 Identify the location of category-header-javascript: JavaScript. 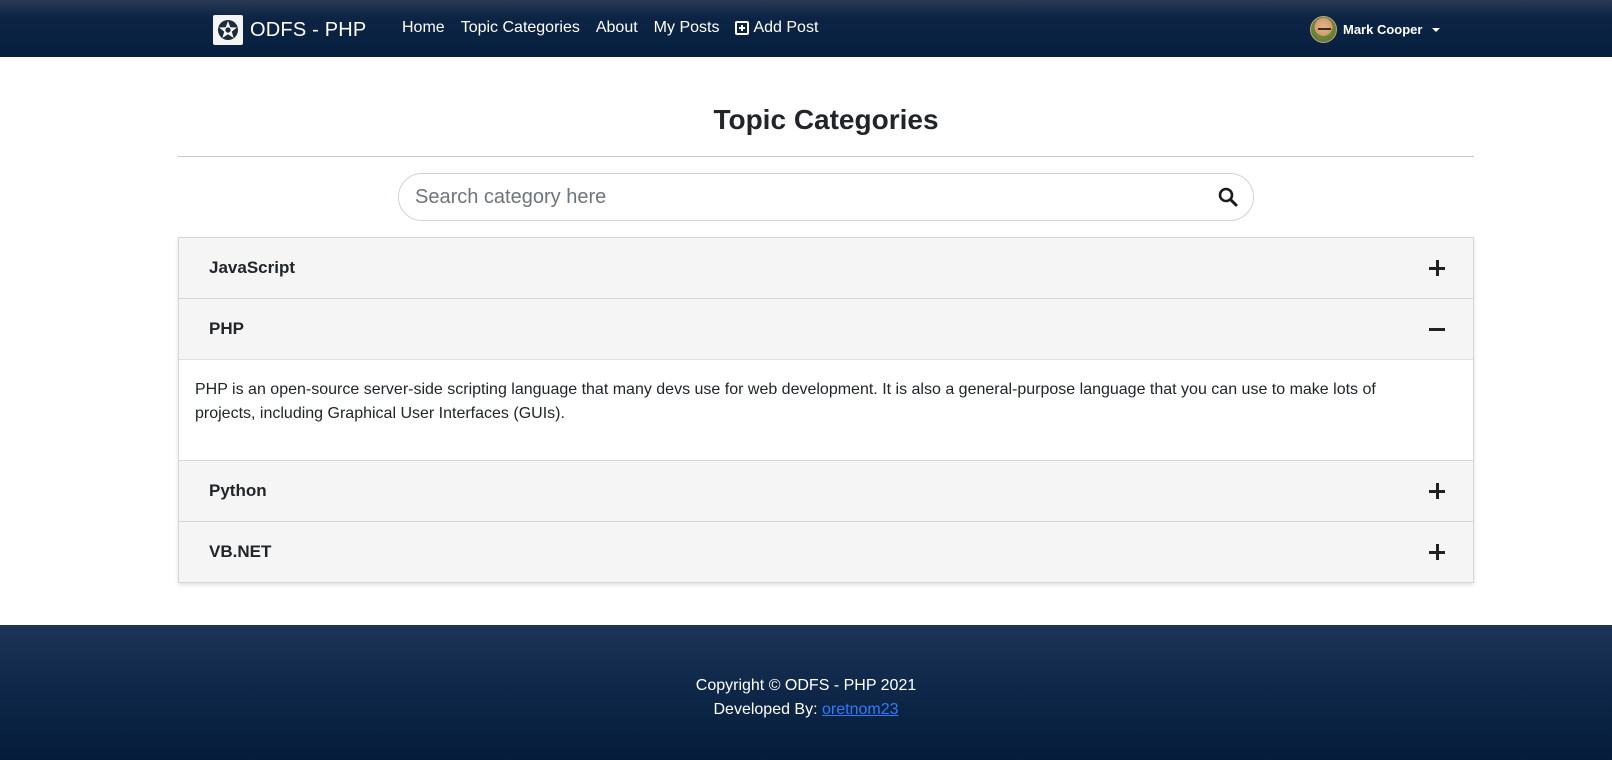
(826, 268).